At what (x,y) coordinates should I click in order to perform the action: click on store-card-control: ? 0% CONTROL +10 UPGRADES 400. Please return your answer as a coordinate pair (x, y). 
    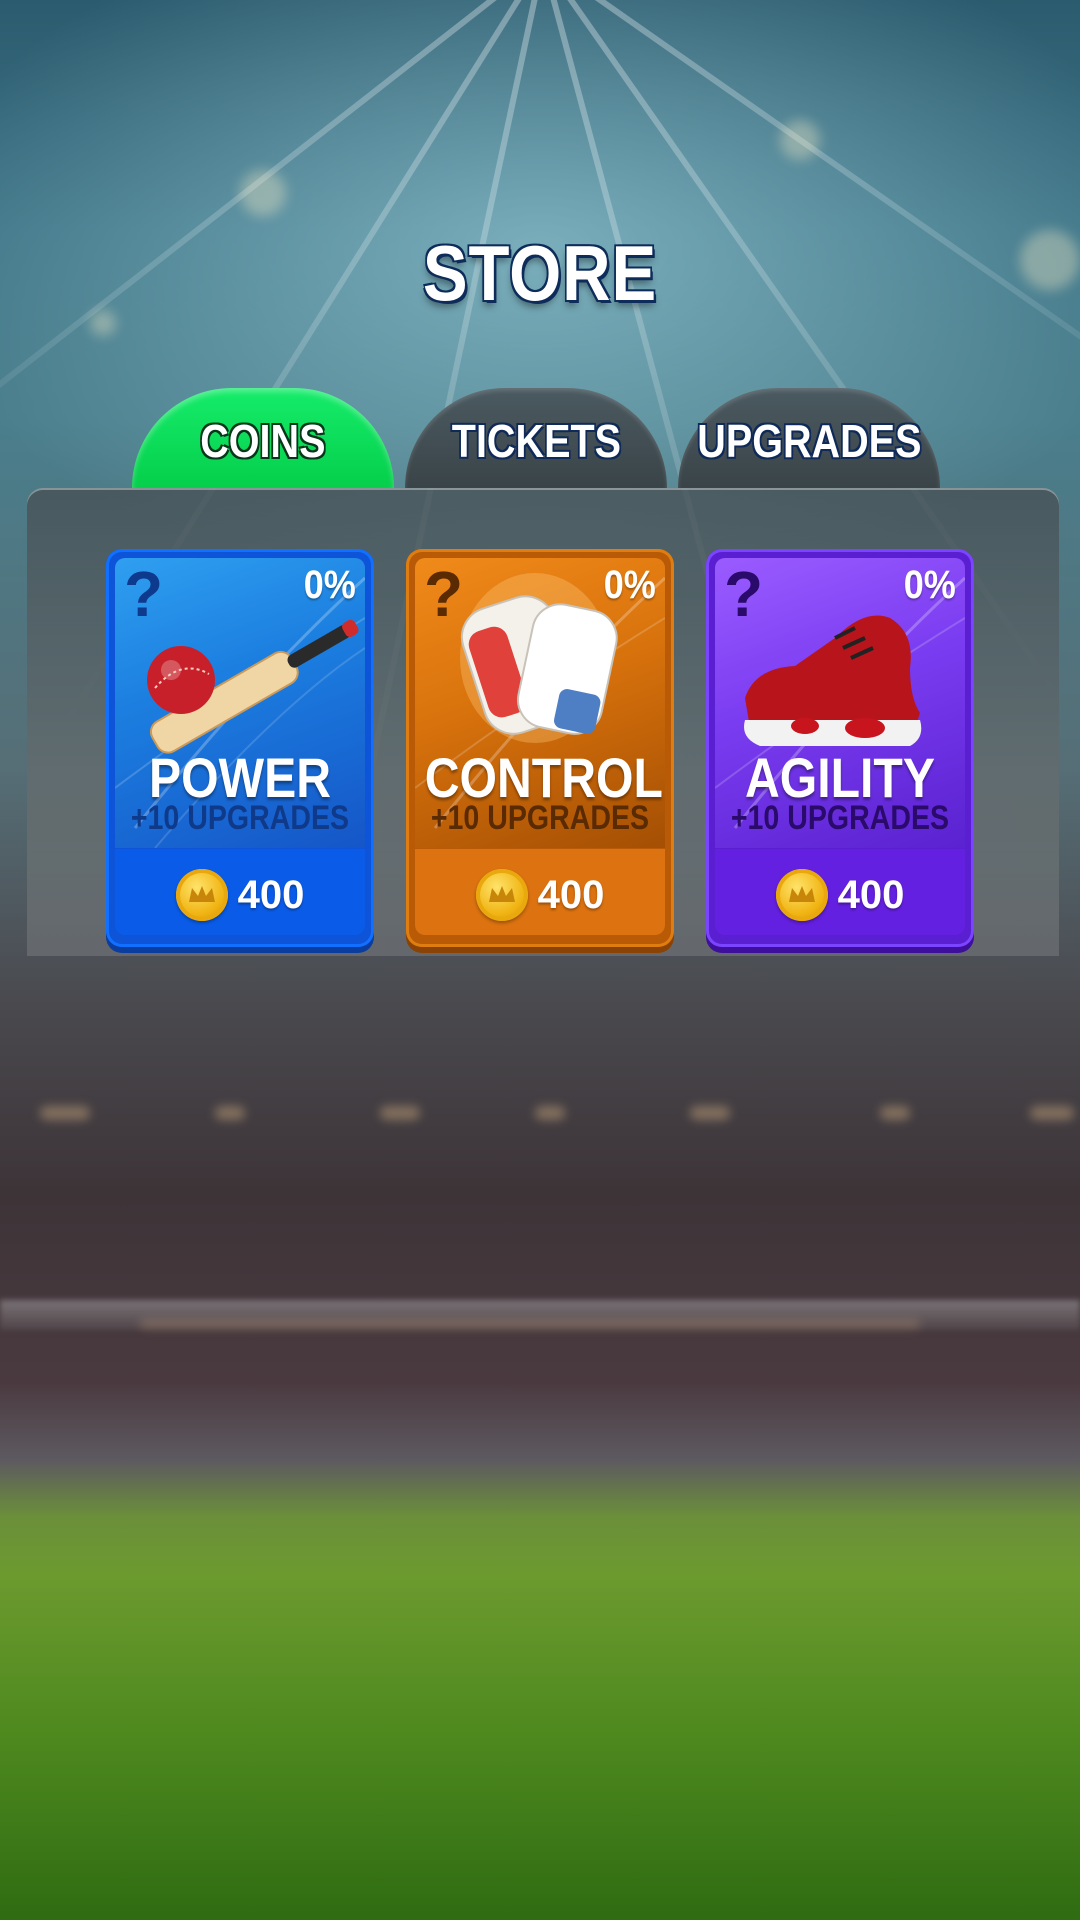
    Looking at the image, I should click on (540, 748).